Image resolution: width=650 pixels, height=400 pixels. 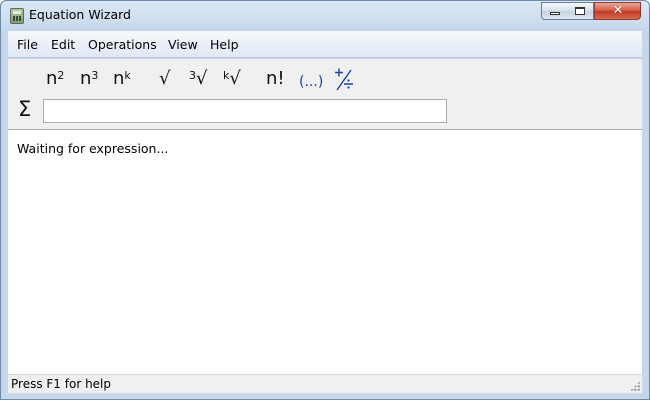 What do you see at coordinates (226, 75) in the screenshot?
I see `kth-root-index: k` at bounding box center [226, 75].